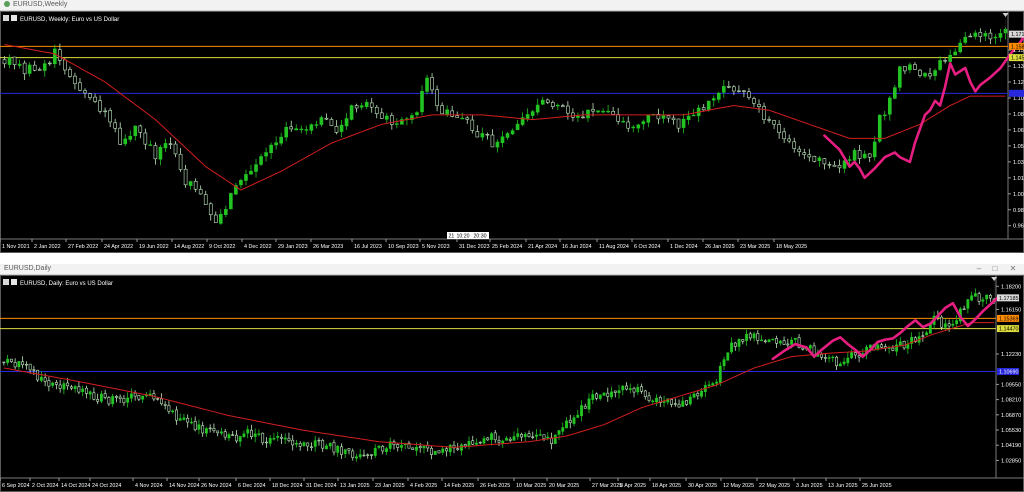 Image resolution: width=1024 pixels, height=492 pixels. What do you see at coordinates (720, 247) in the screenshot?
I see `date-tick-label-20: 26 Jan 2025` at bounding box center [720, 247].